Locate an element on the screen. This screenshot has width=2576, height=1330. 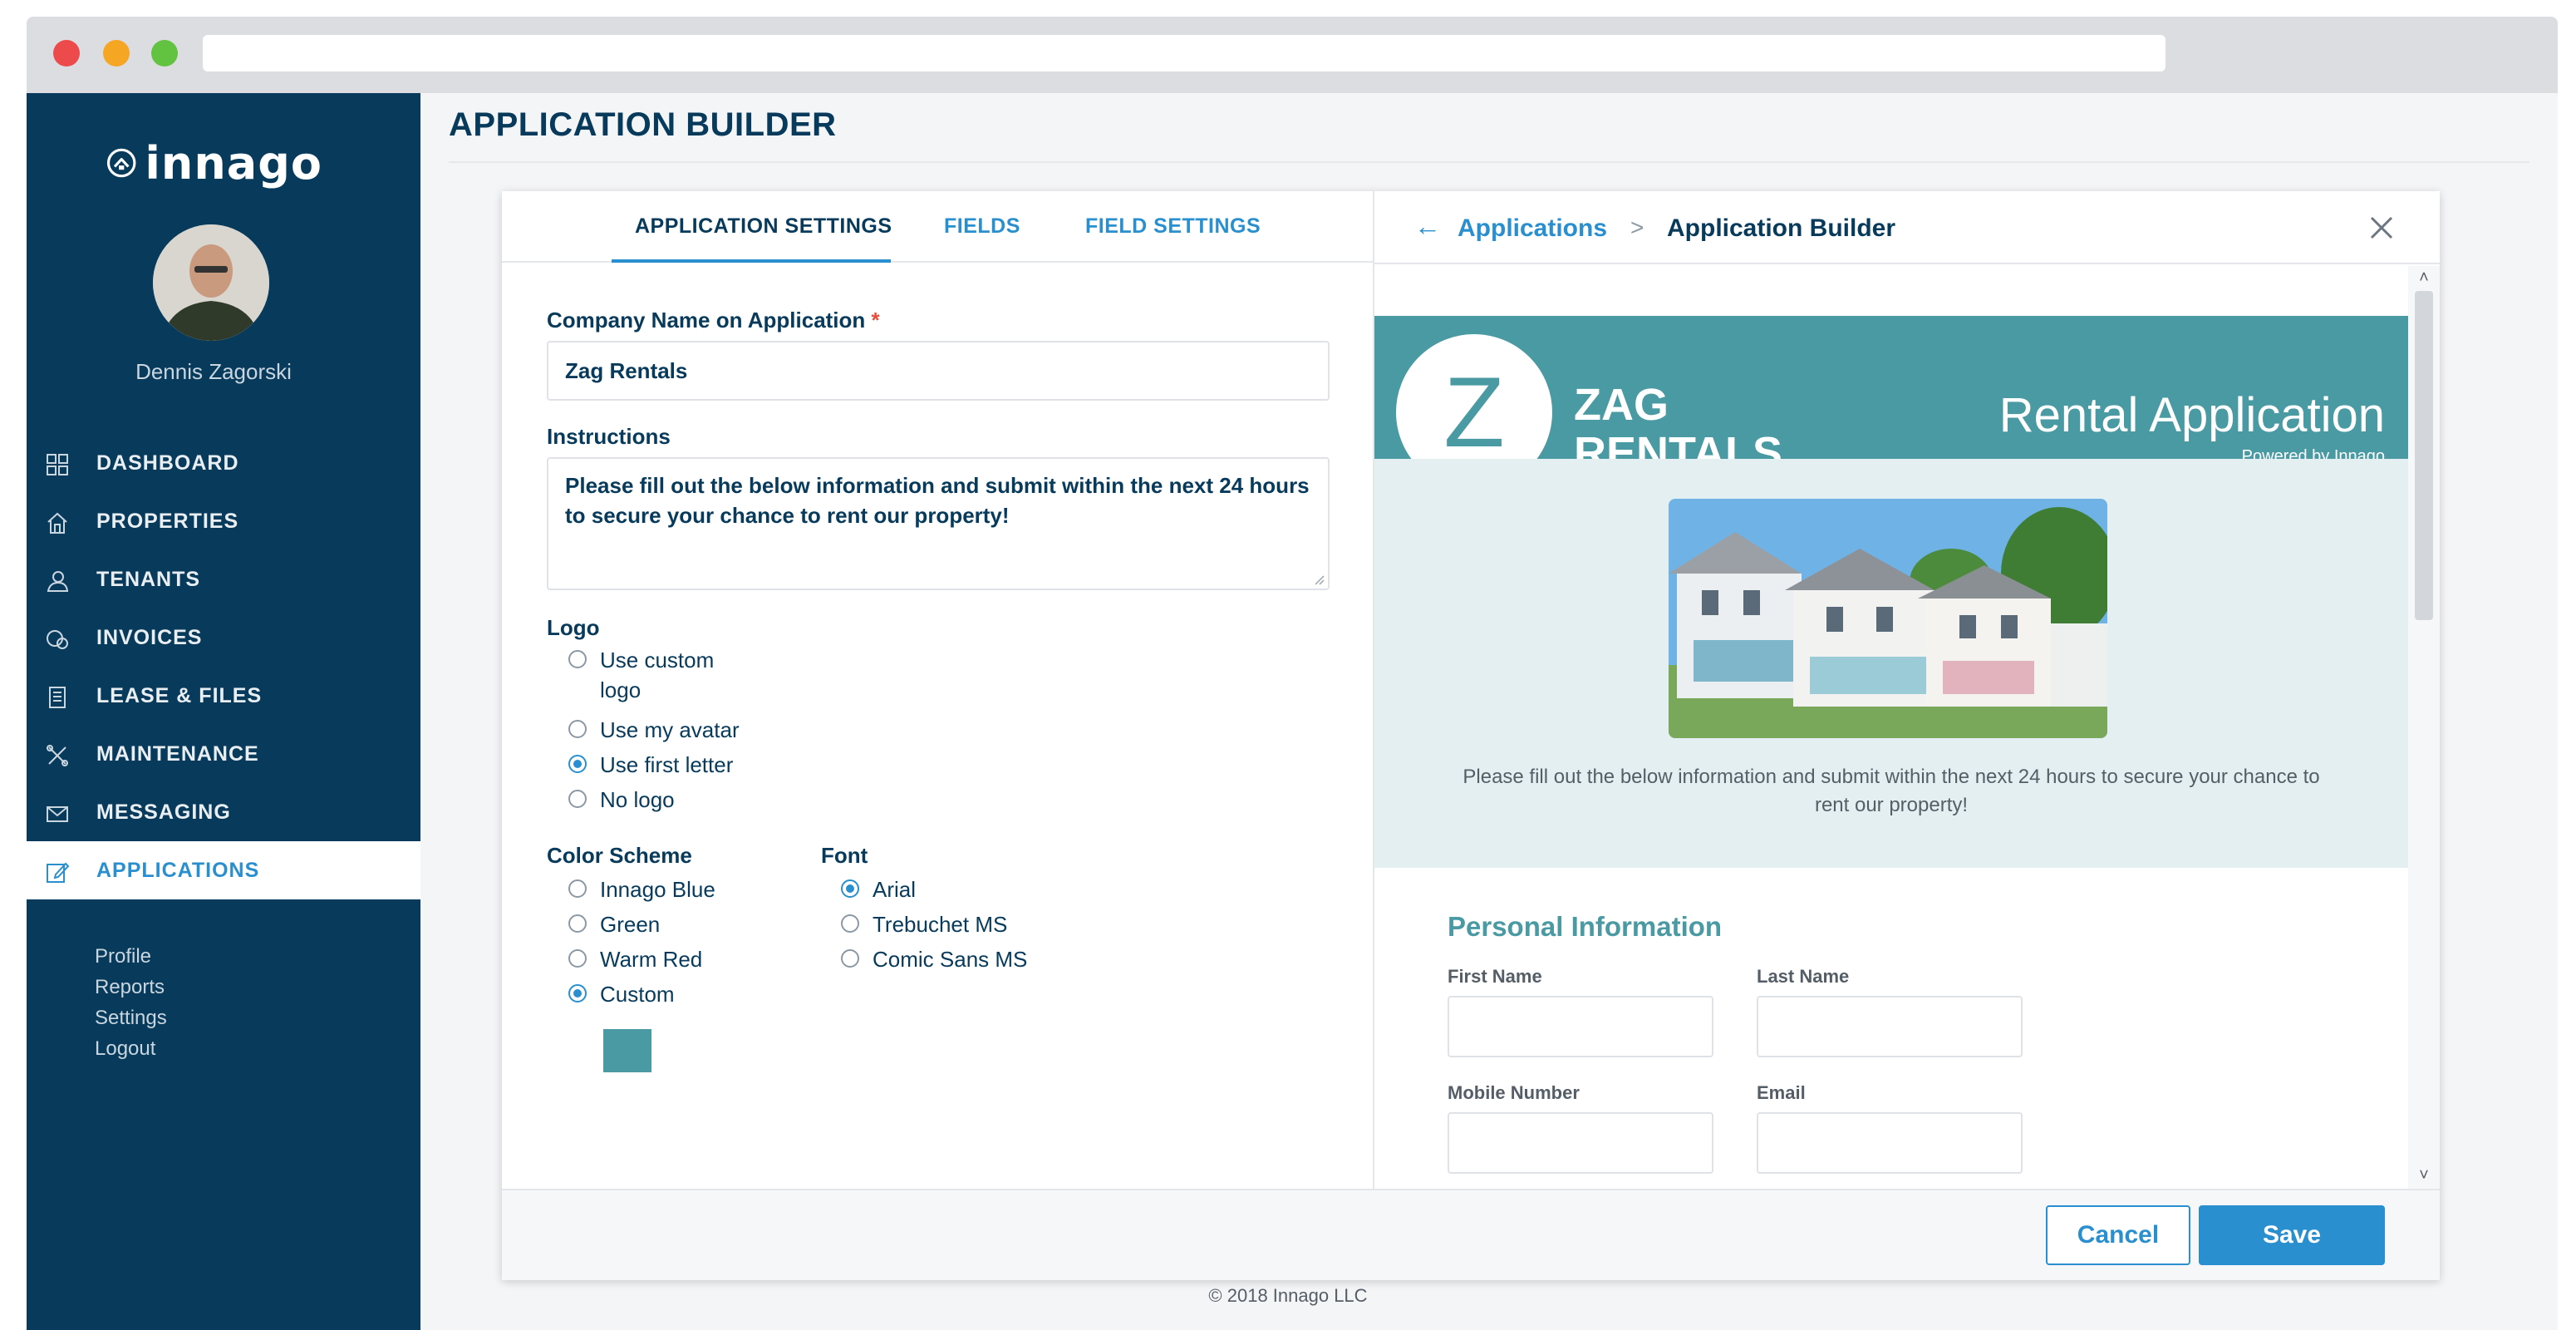
sidebar-item-properties: PROPERTIES is located at coordinates (224, 521).